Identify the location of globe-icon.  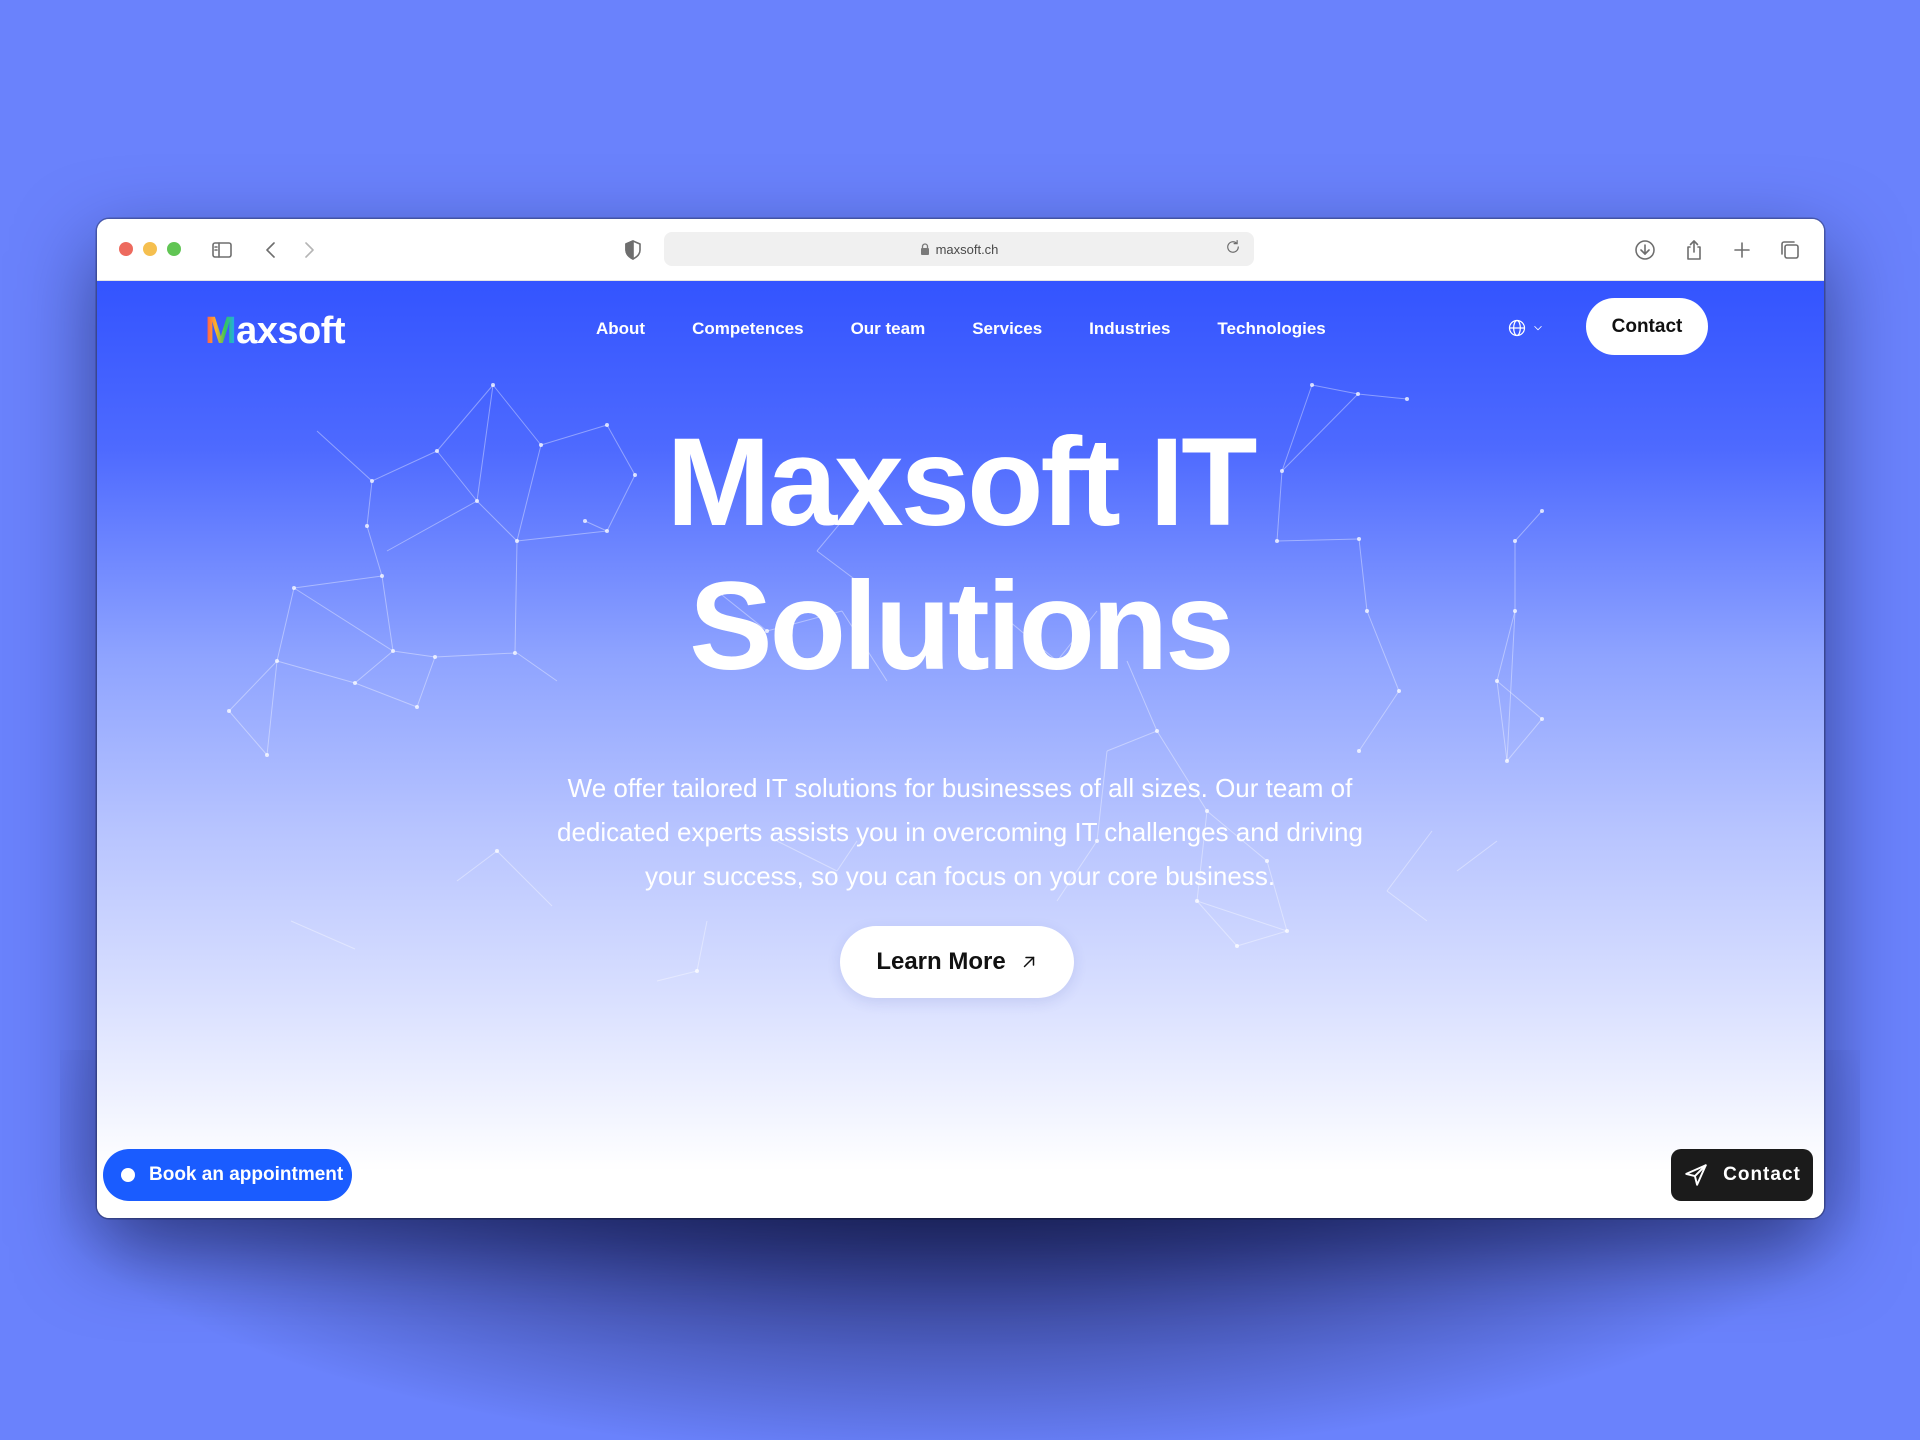
(1517, 328).